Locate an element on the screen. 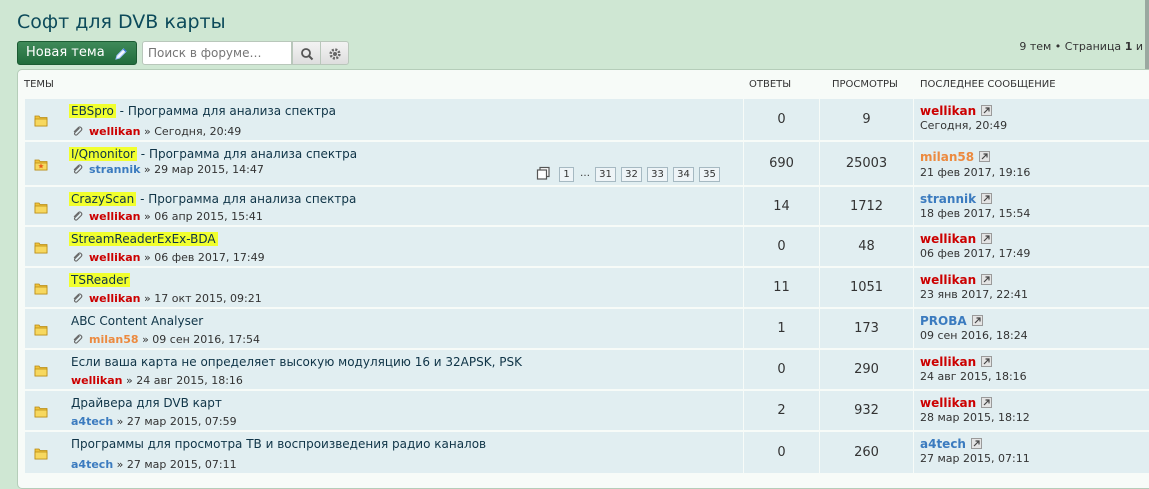 This screenshot has height=489, width=1149. last-post-time: 27 мар 2015, 07:11 is located at coordinates (975, 458).